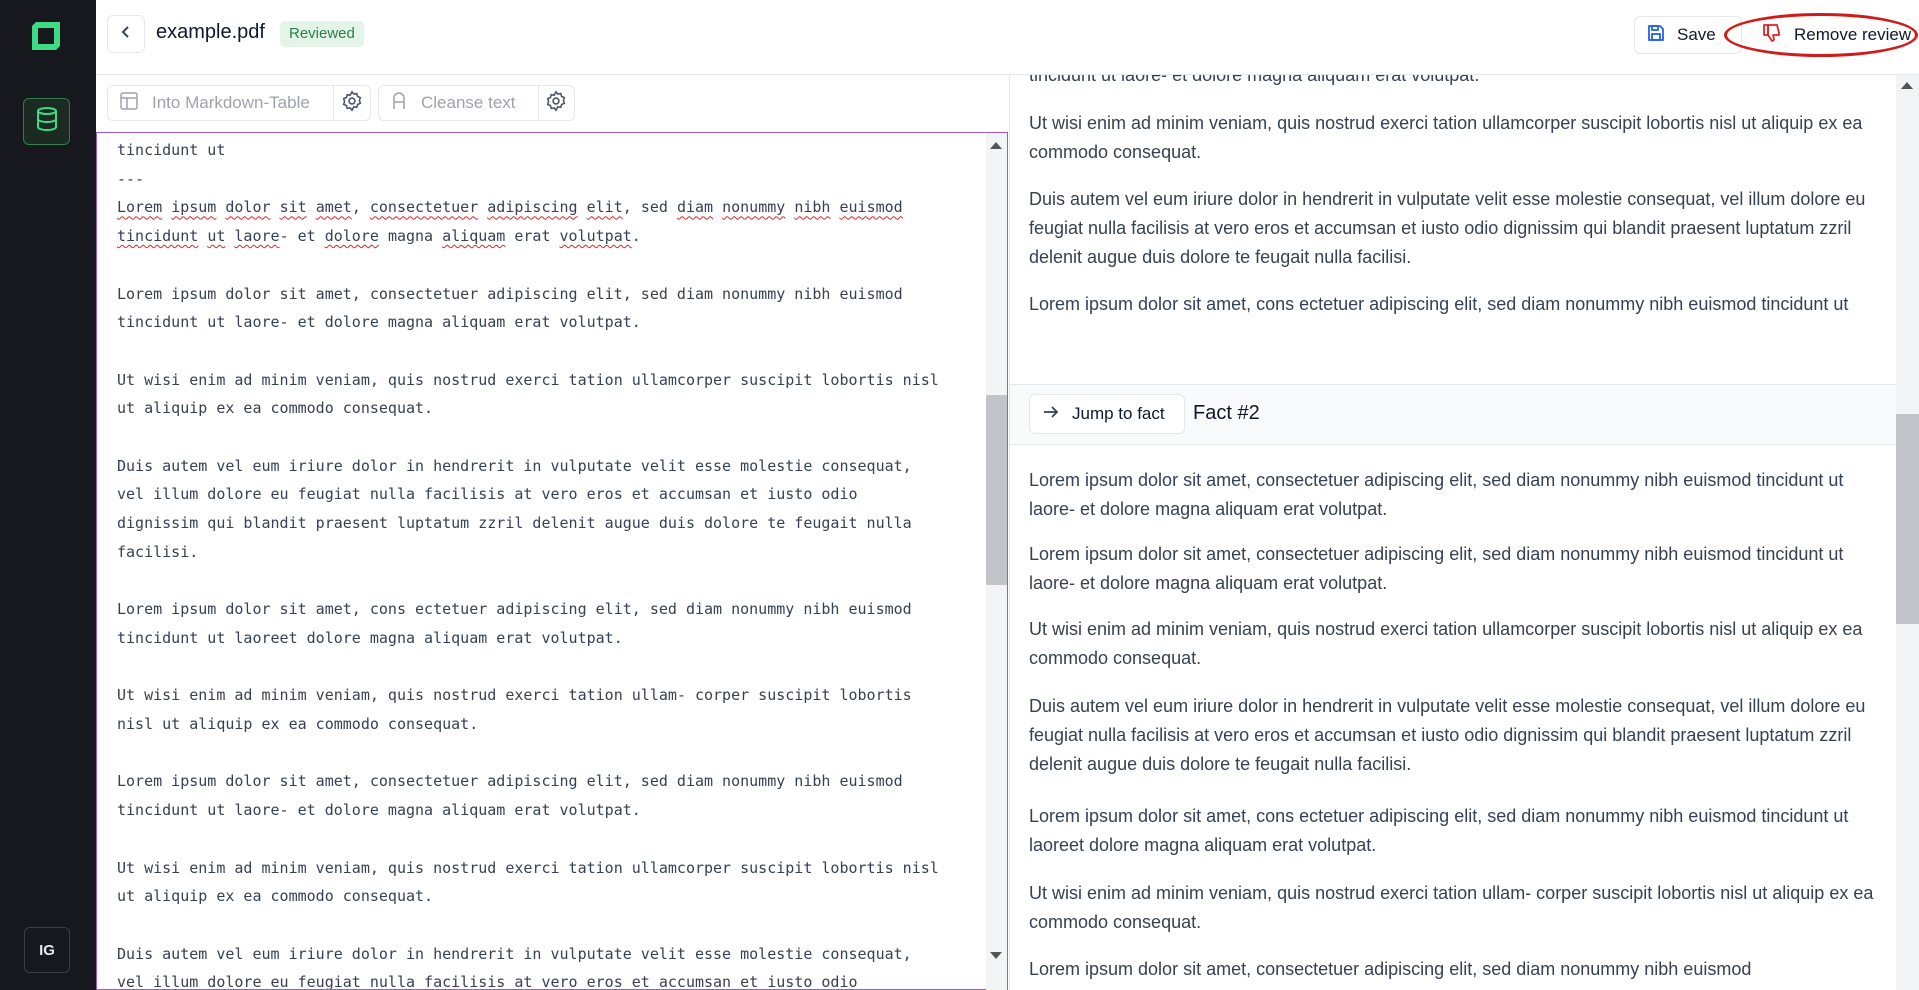  What do you see at coordinates (1656, 35) in the screenshot?
I see `floppy-disk-icon` at bounding box center [1656, 35].